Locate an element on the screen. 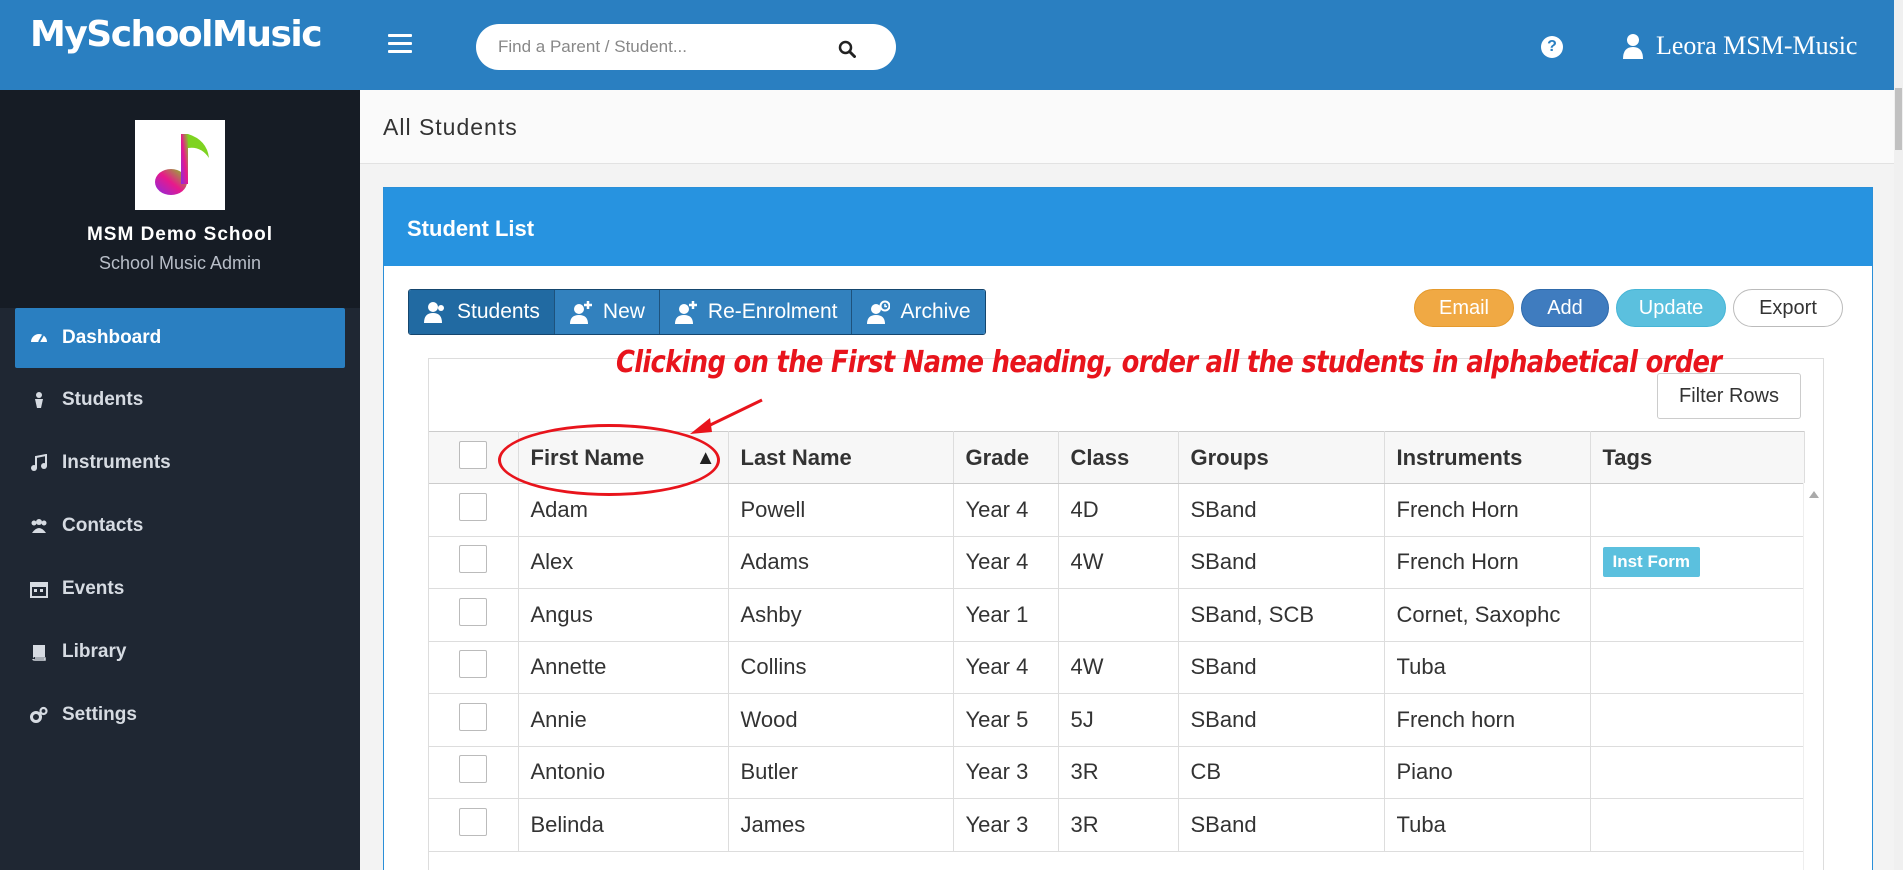  top-bar: MySchoolMusic ? Leora MSM-Music is located at coordinates (947, 45).